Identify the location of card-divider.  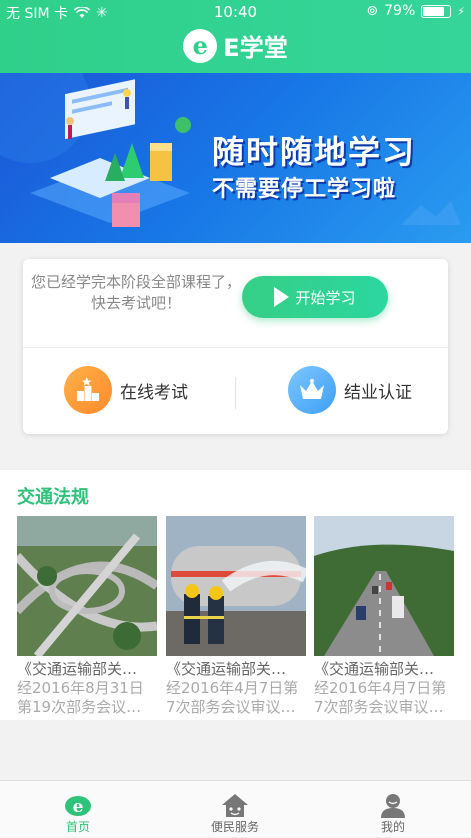
(235, 347).